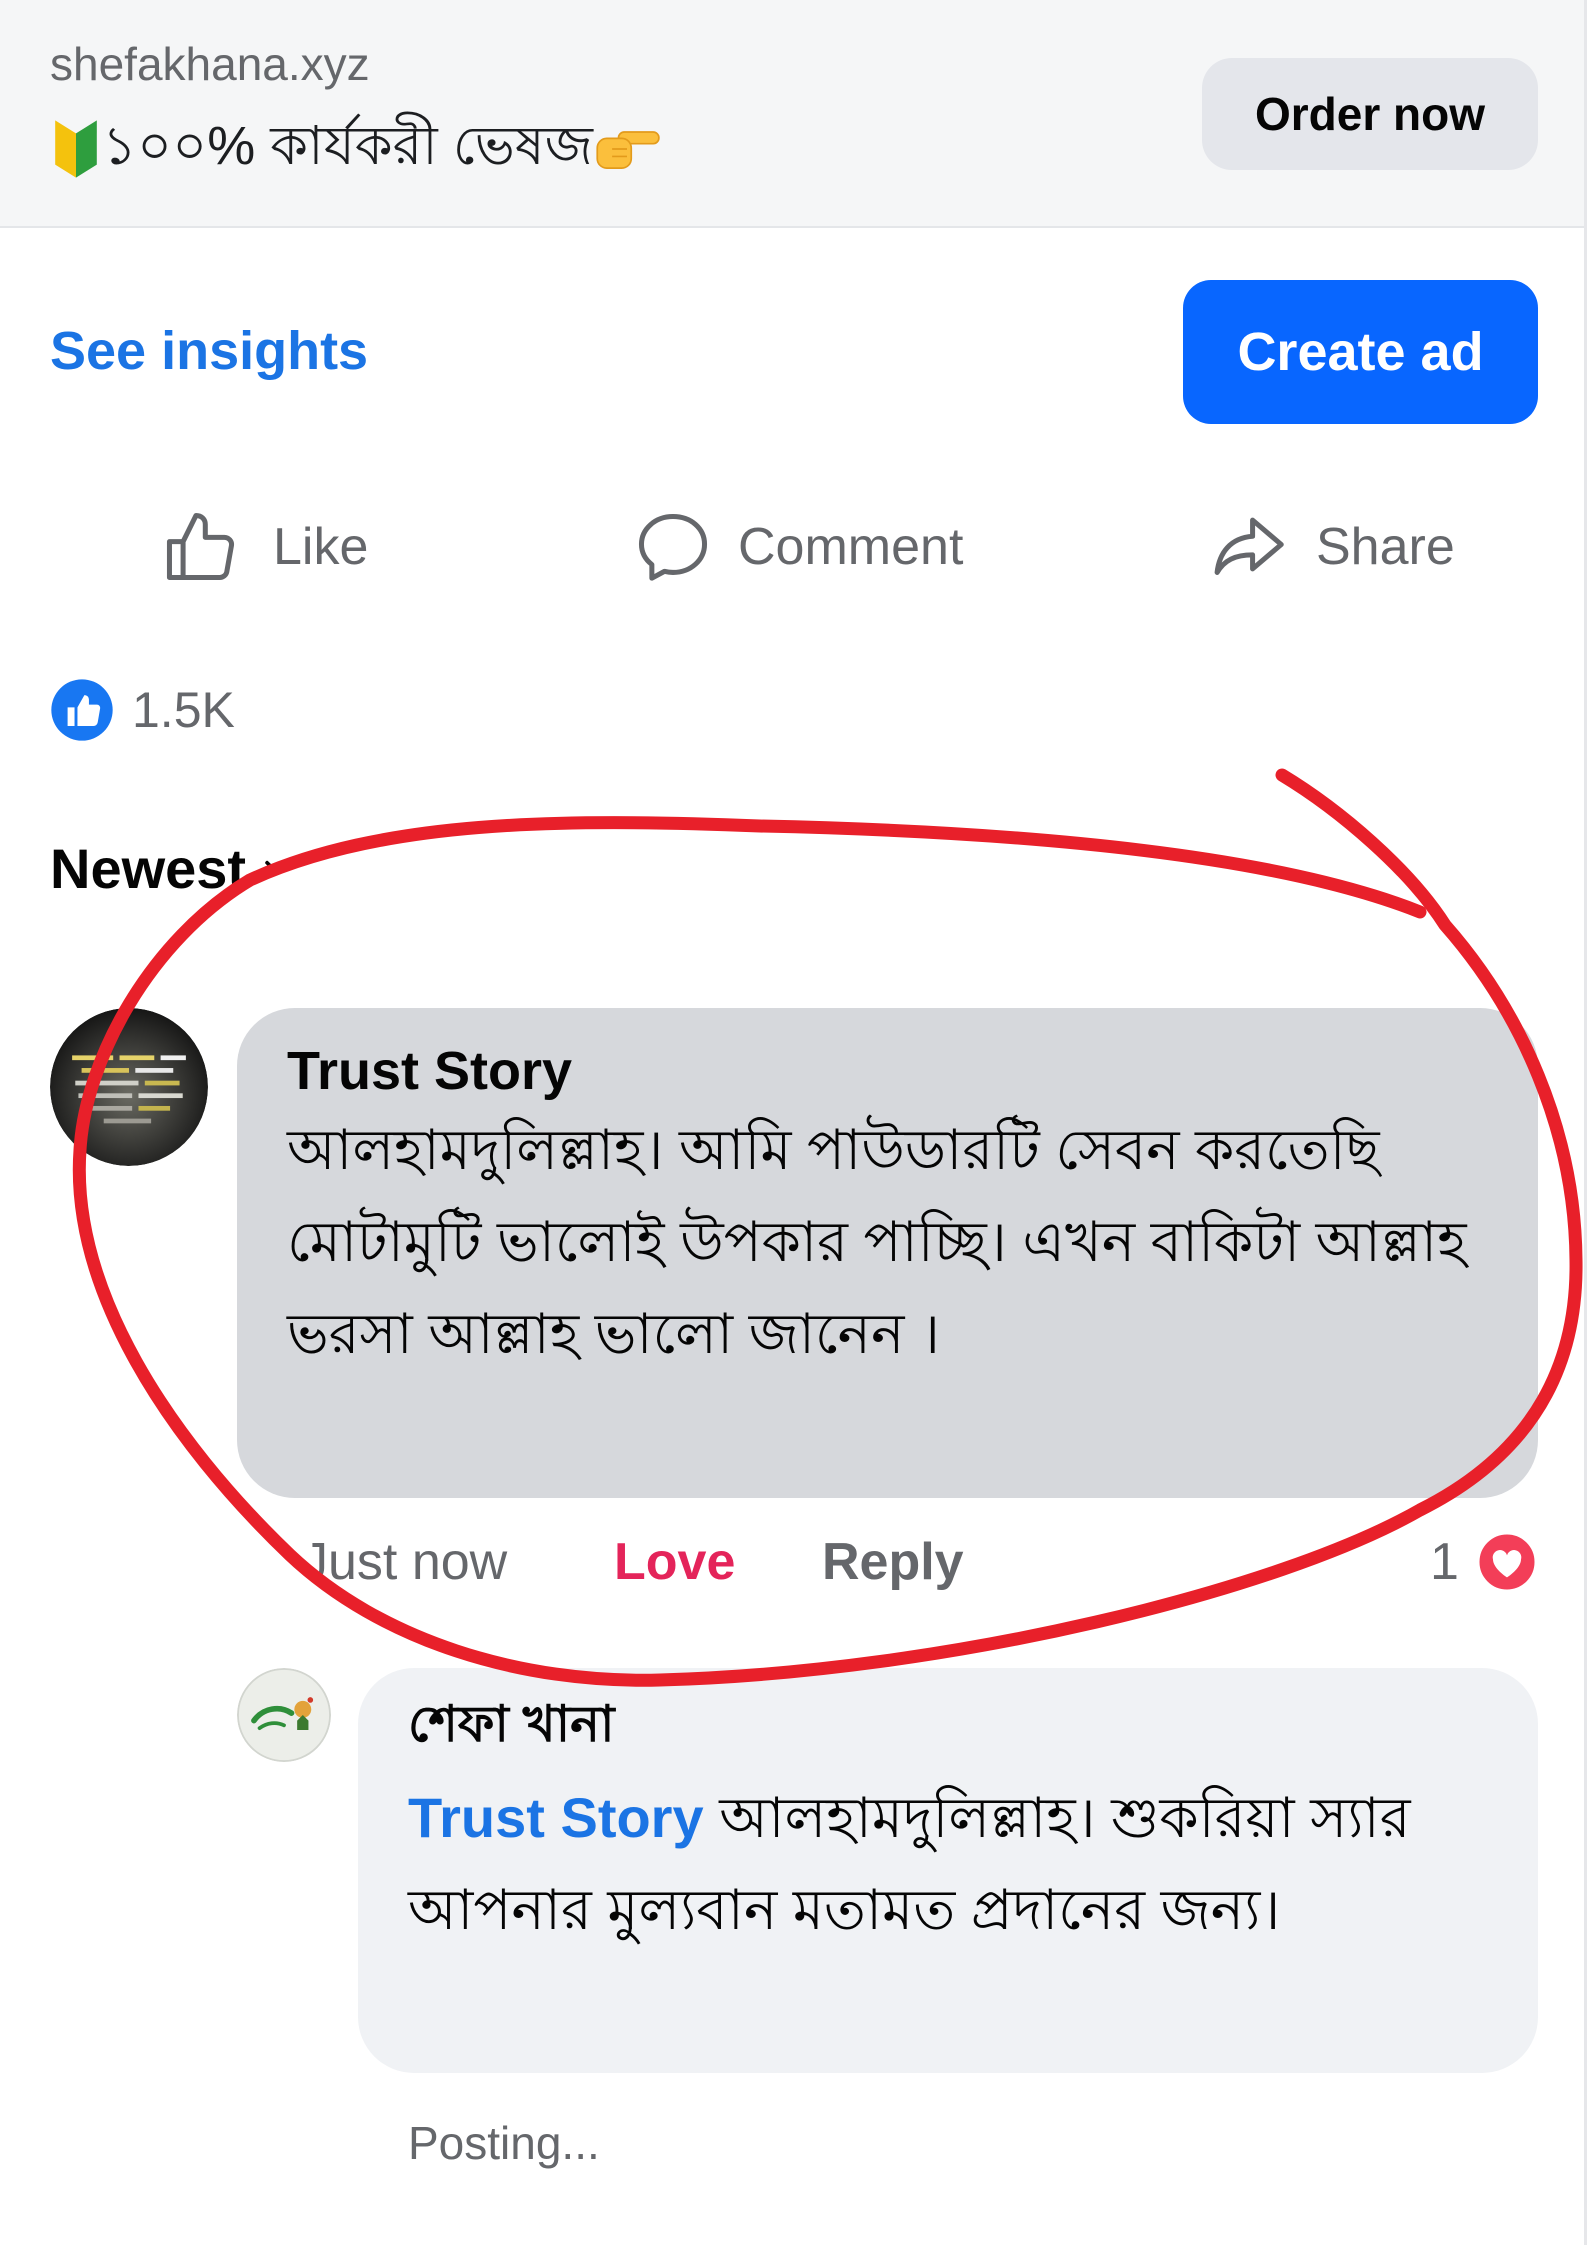 This screenshot has height=2245, width=1587. Describe the element at coordinates (1444, 1562) in the screenshot. I see `comment-reaction-count: 1` at that location.